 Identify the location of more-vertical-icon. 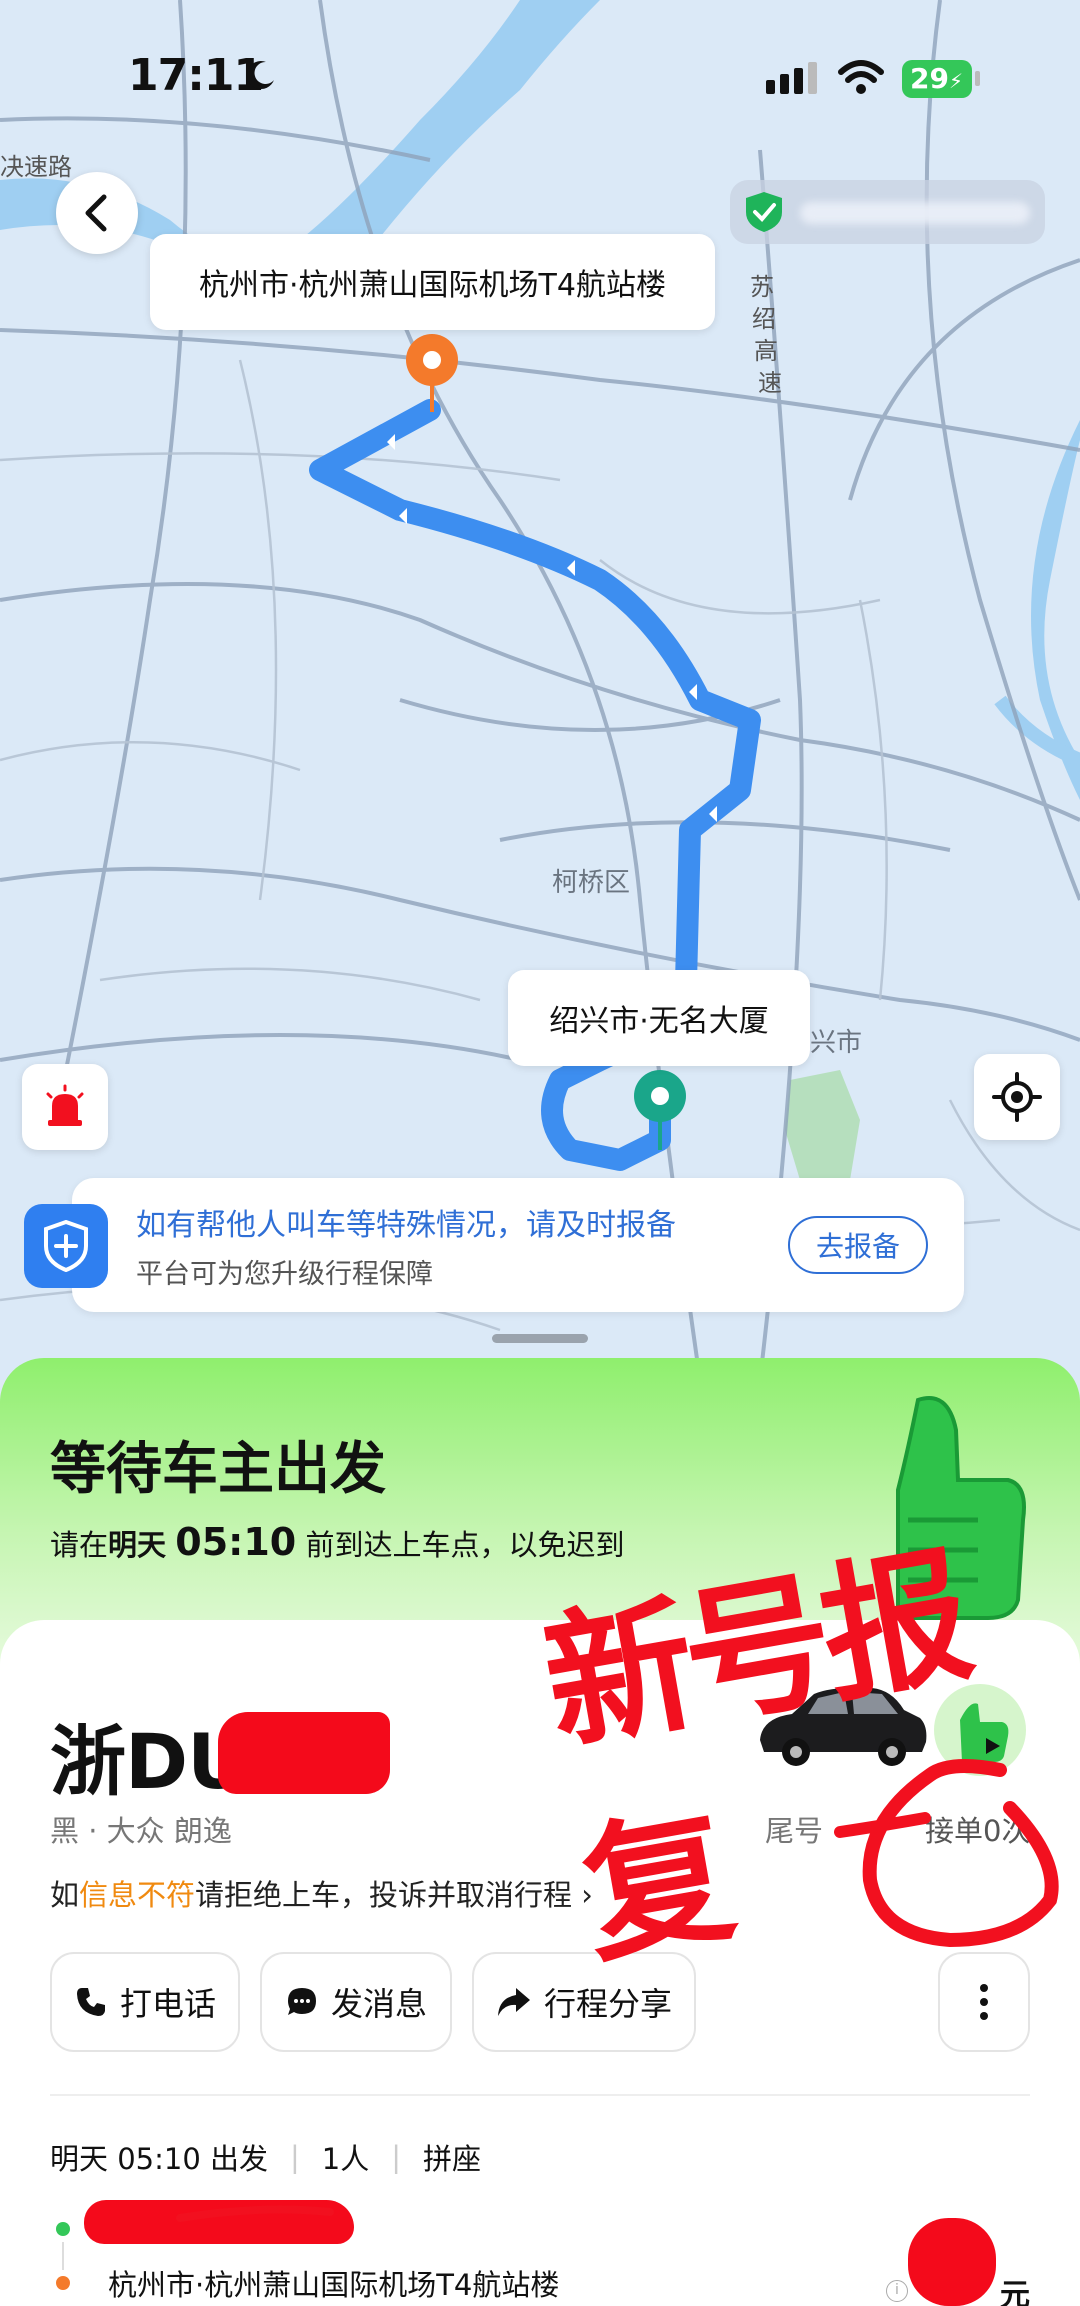
(984, 2002).